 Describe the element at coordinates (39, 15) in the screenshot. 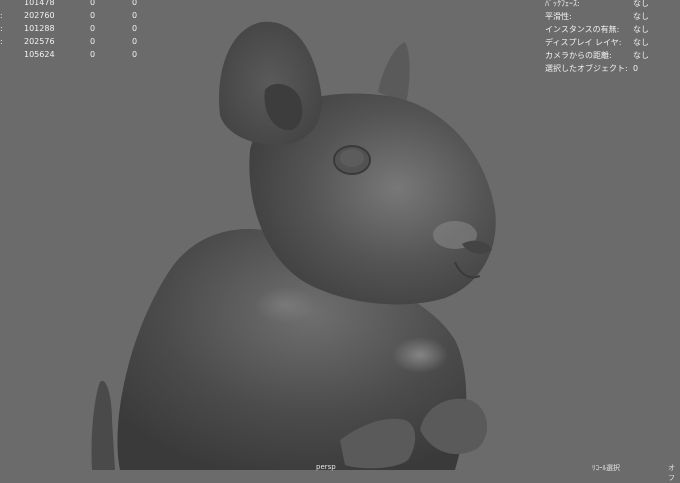

I see `stat-value: 202760` at that location.